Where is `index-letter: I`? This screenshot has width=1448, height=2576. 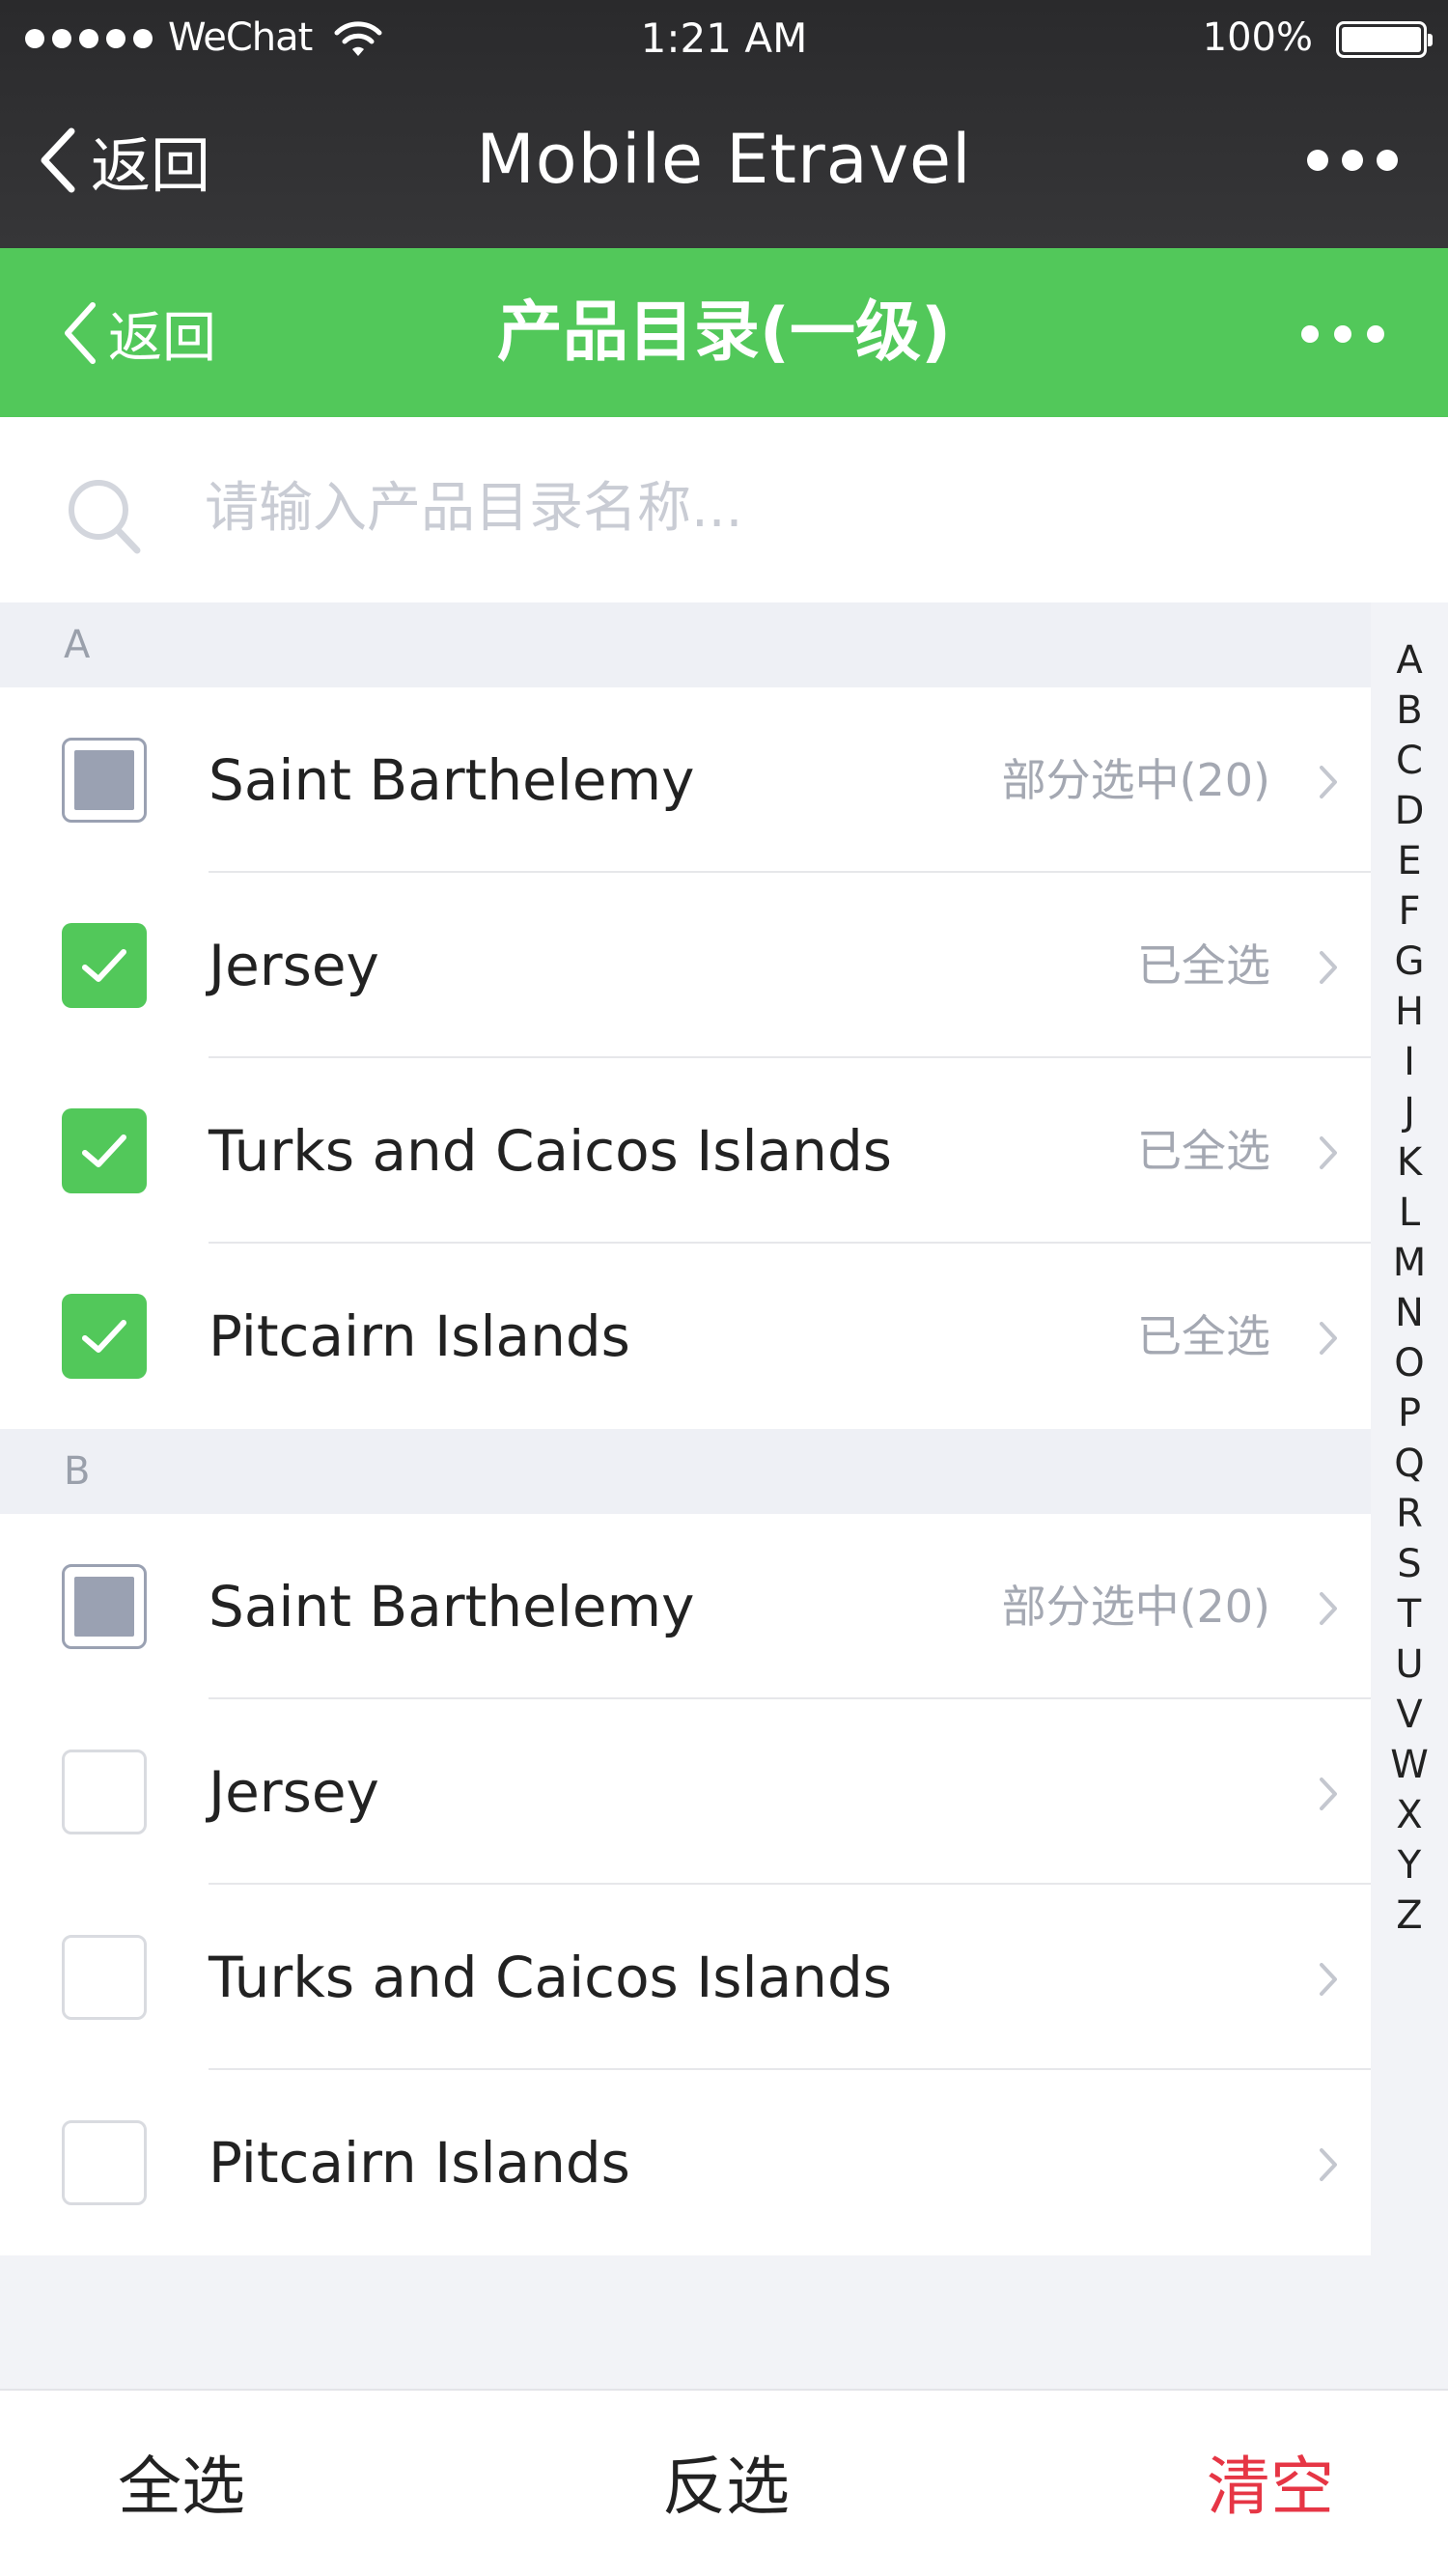
index-letter: I is located at coordinates (1410, 1062).